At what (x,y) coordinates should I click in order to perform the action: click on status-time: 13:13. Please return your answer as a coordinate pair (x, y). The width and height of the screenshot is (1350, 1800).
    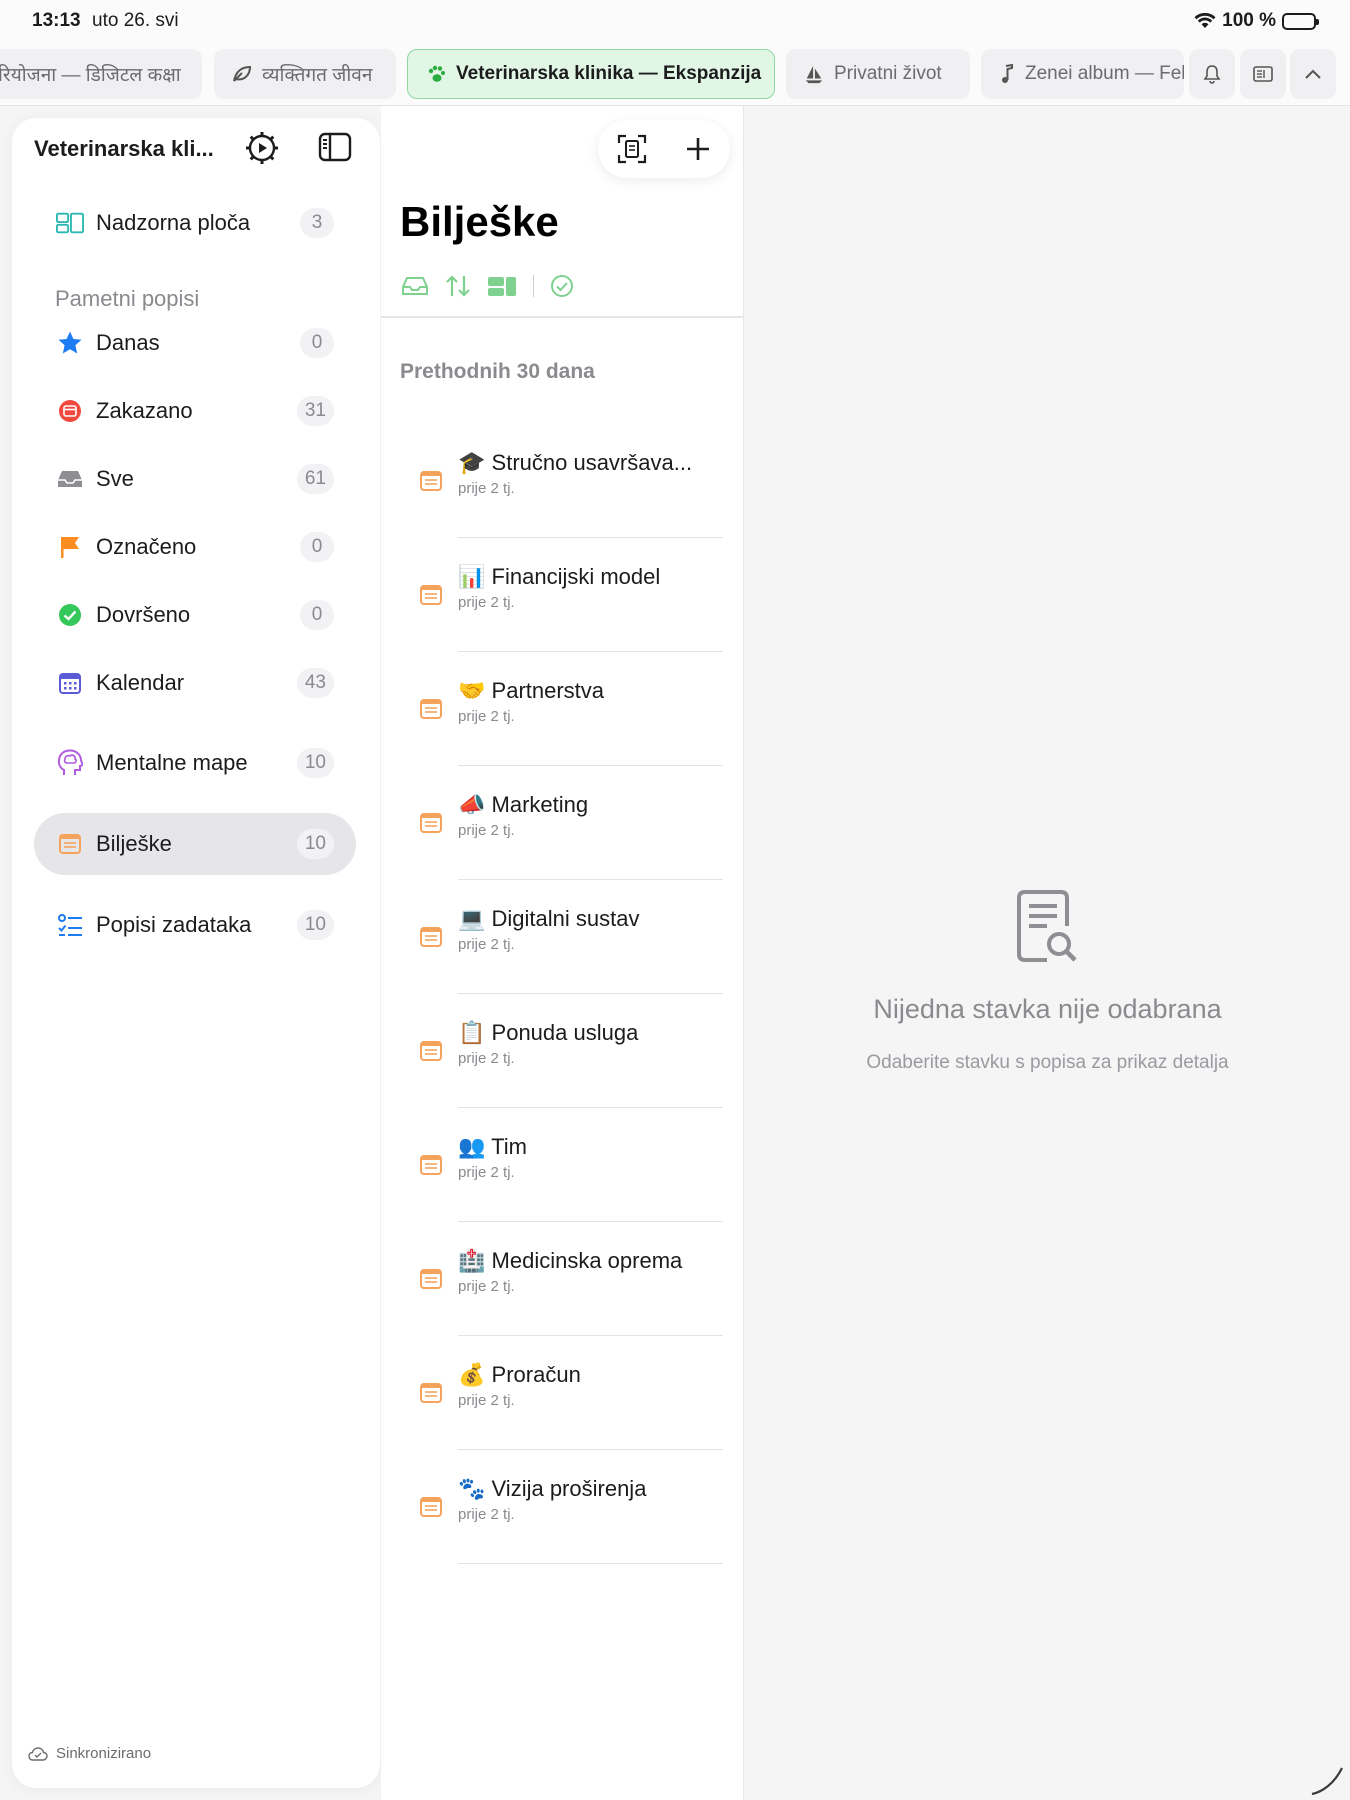
    Looking at the image, I should click on (56, 20).